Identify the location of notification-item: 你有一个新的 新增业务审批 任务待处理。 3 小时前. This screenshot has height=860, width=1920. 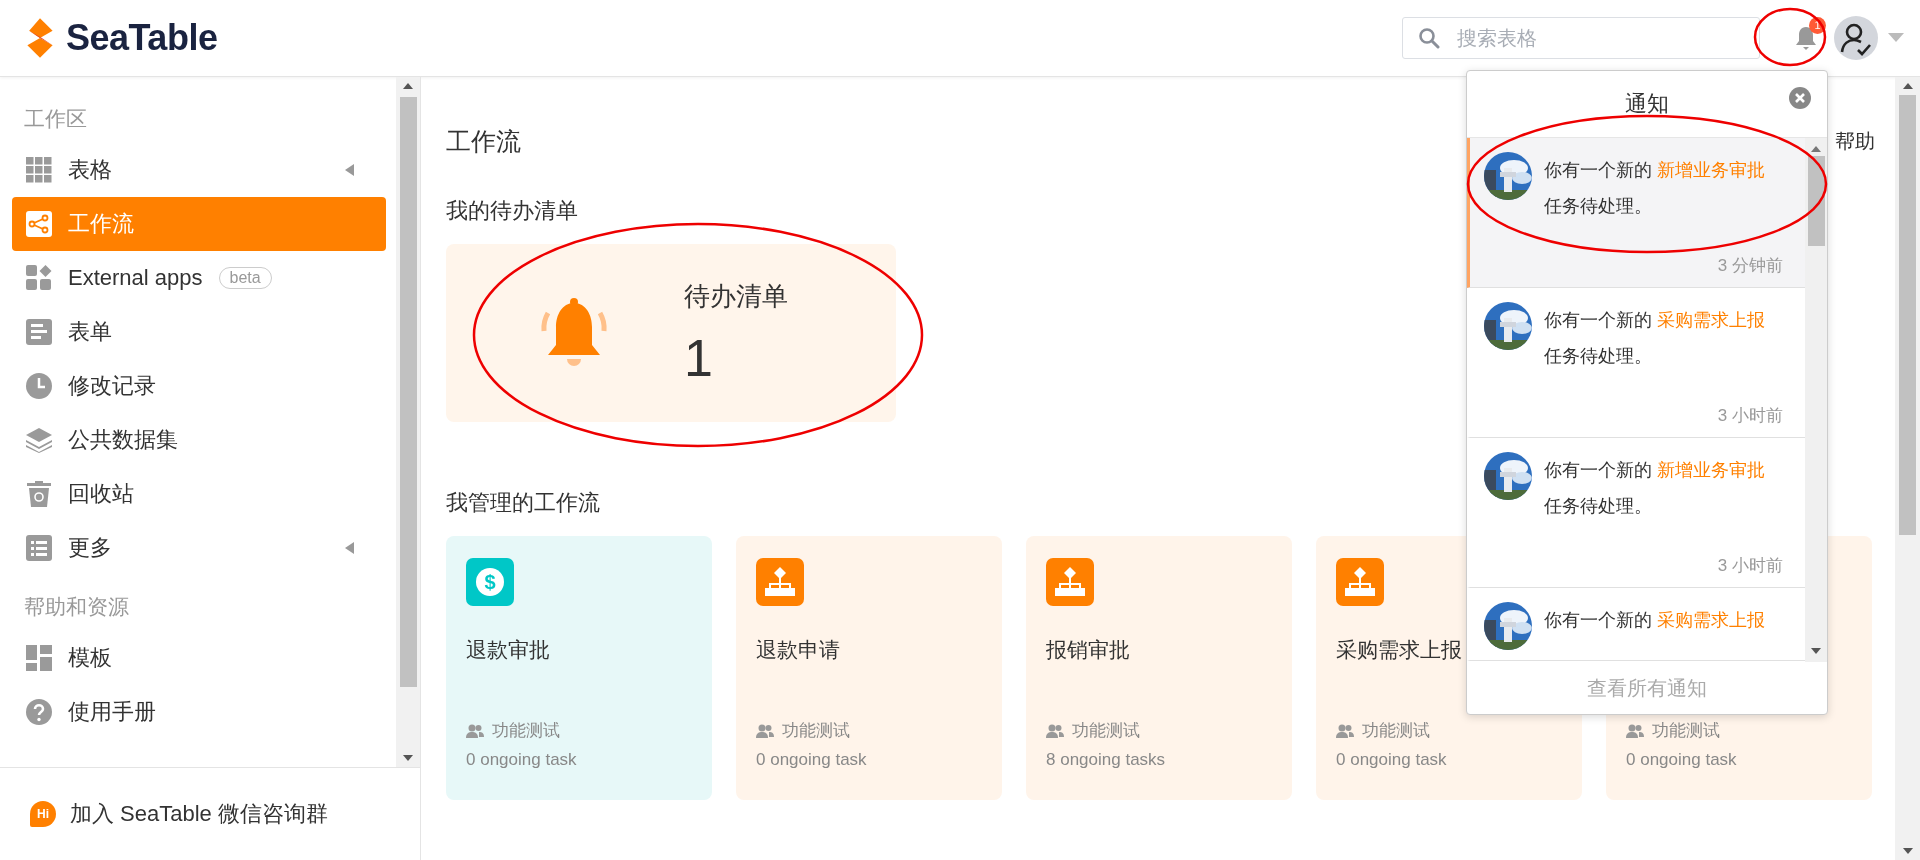
(1636, 513).